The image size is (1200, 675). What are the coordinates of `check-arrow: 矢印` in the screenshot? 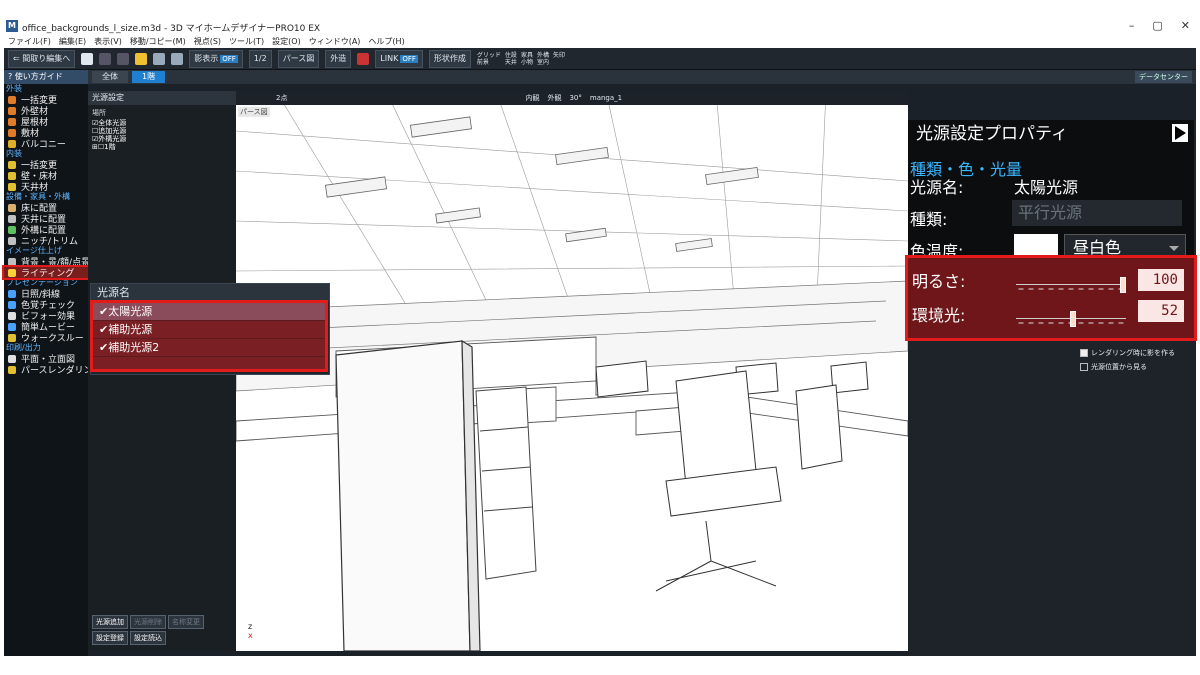 It's located at (559, 55).